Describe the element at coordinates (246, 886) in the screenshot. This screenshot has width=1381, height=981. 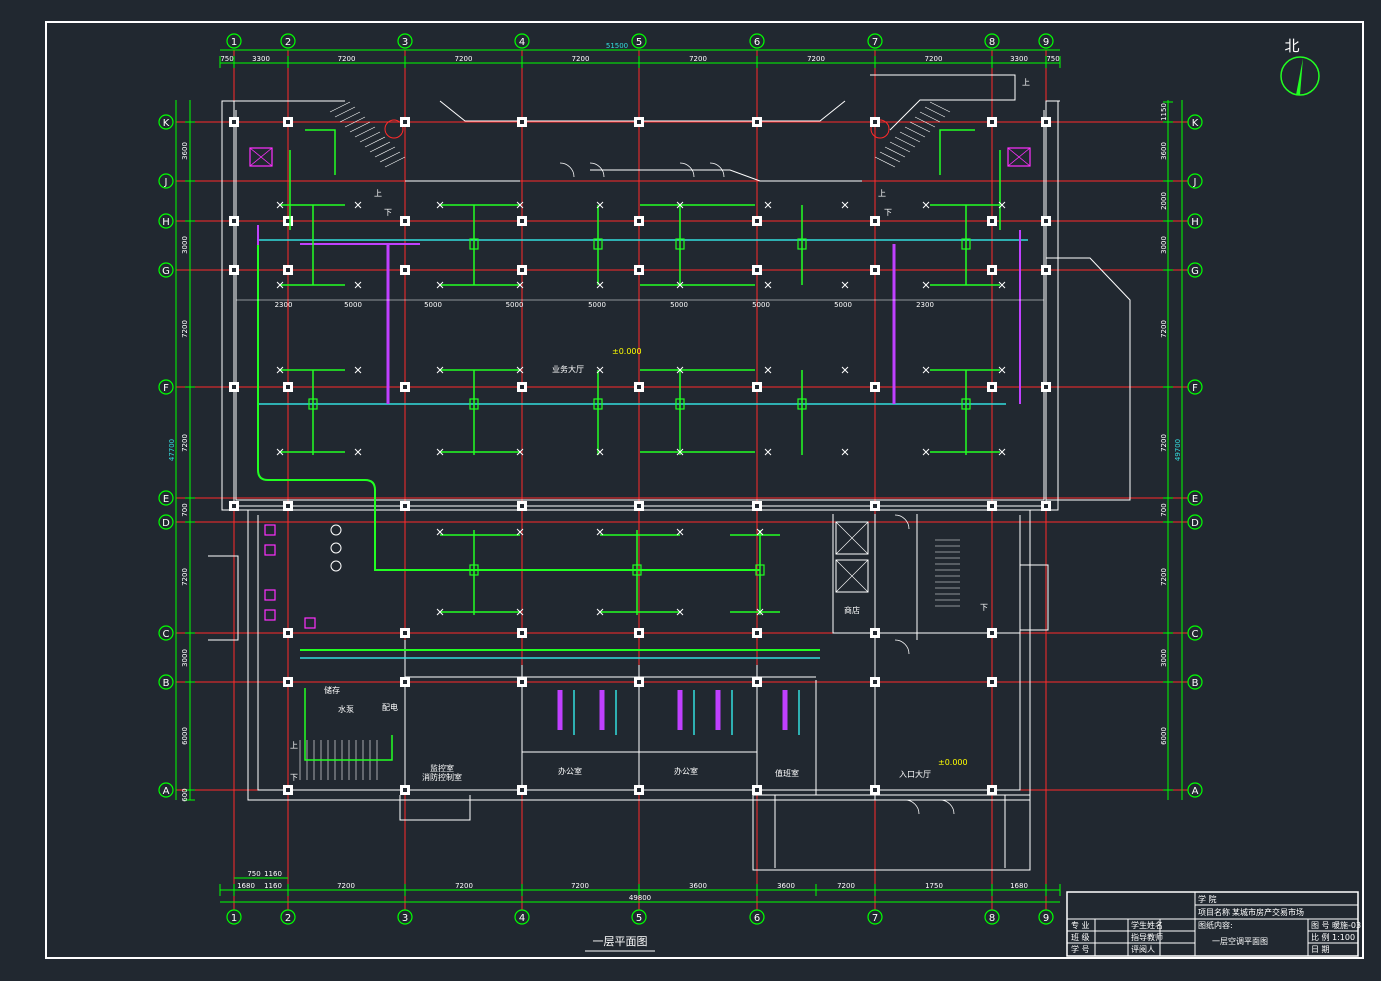
I see `dim-bottom-seg: 1680` at that location.